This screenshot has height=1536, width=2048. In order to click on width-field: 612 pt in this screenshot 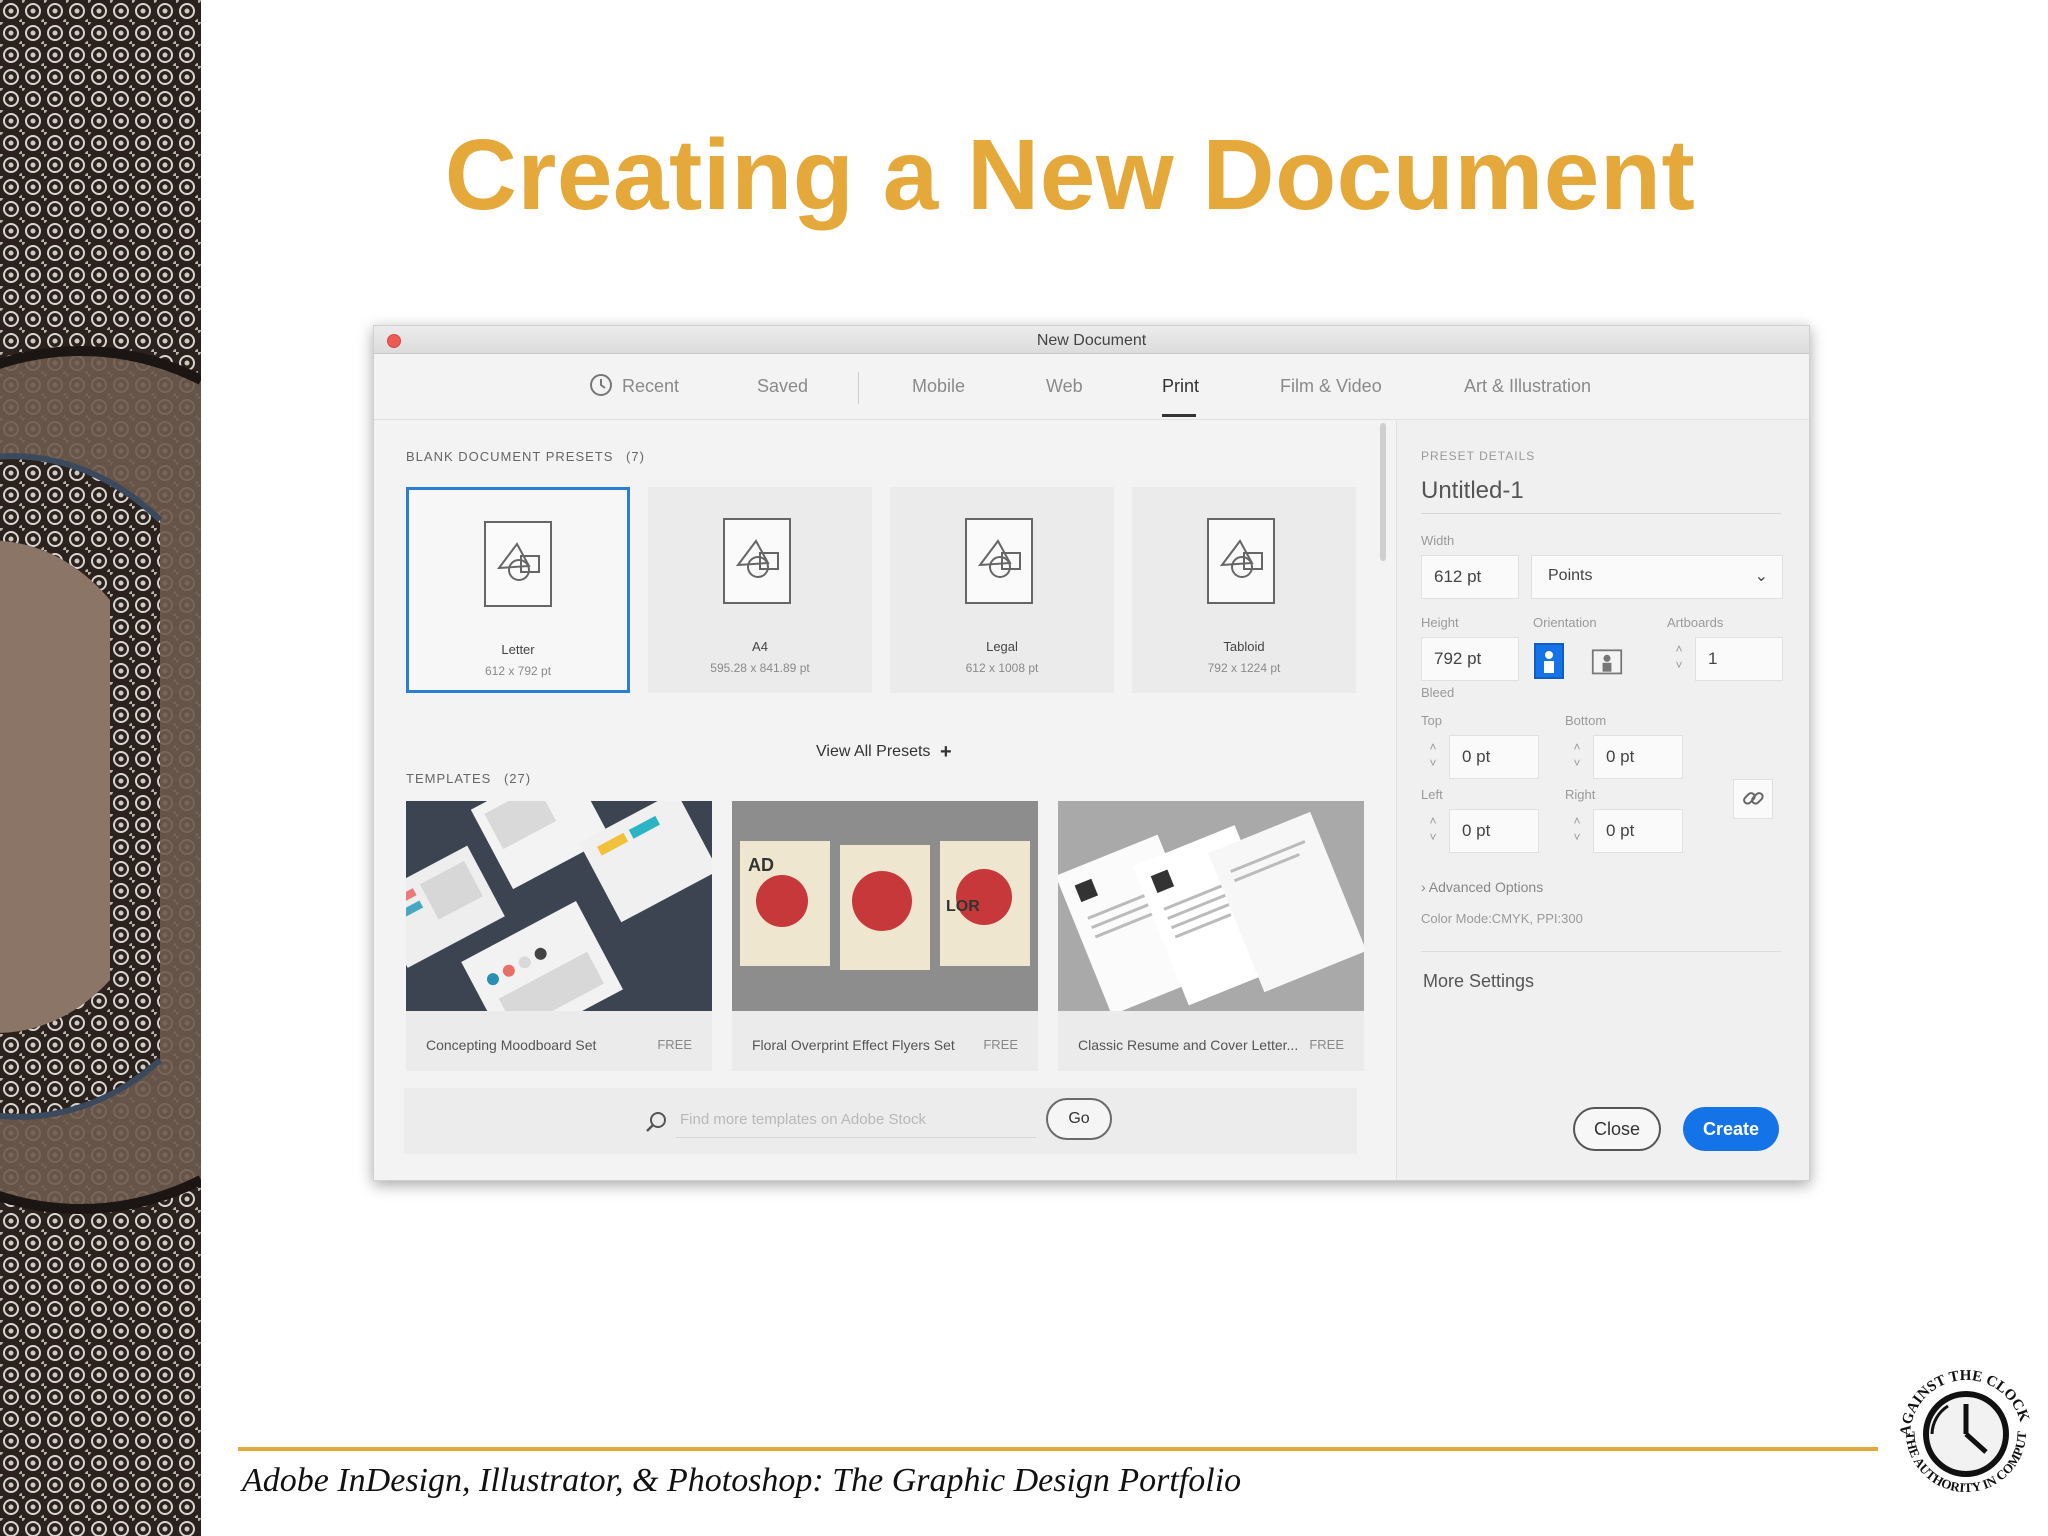, I will do `click(1470, 577)`.